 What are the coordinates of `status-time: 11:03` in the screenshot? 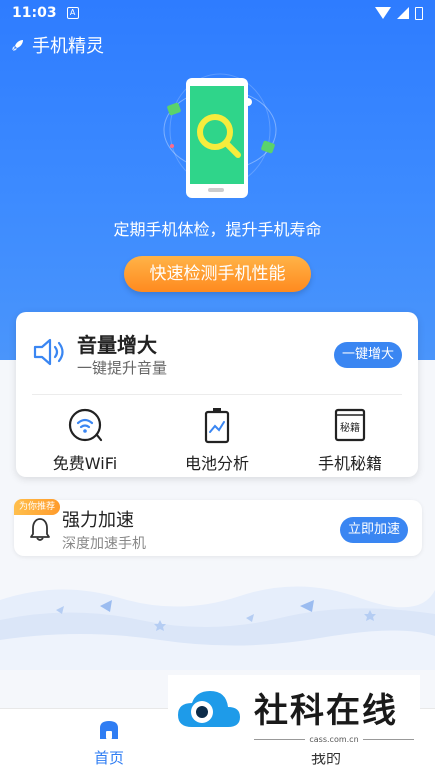 It's located at (34, 13).